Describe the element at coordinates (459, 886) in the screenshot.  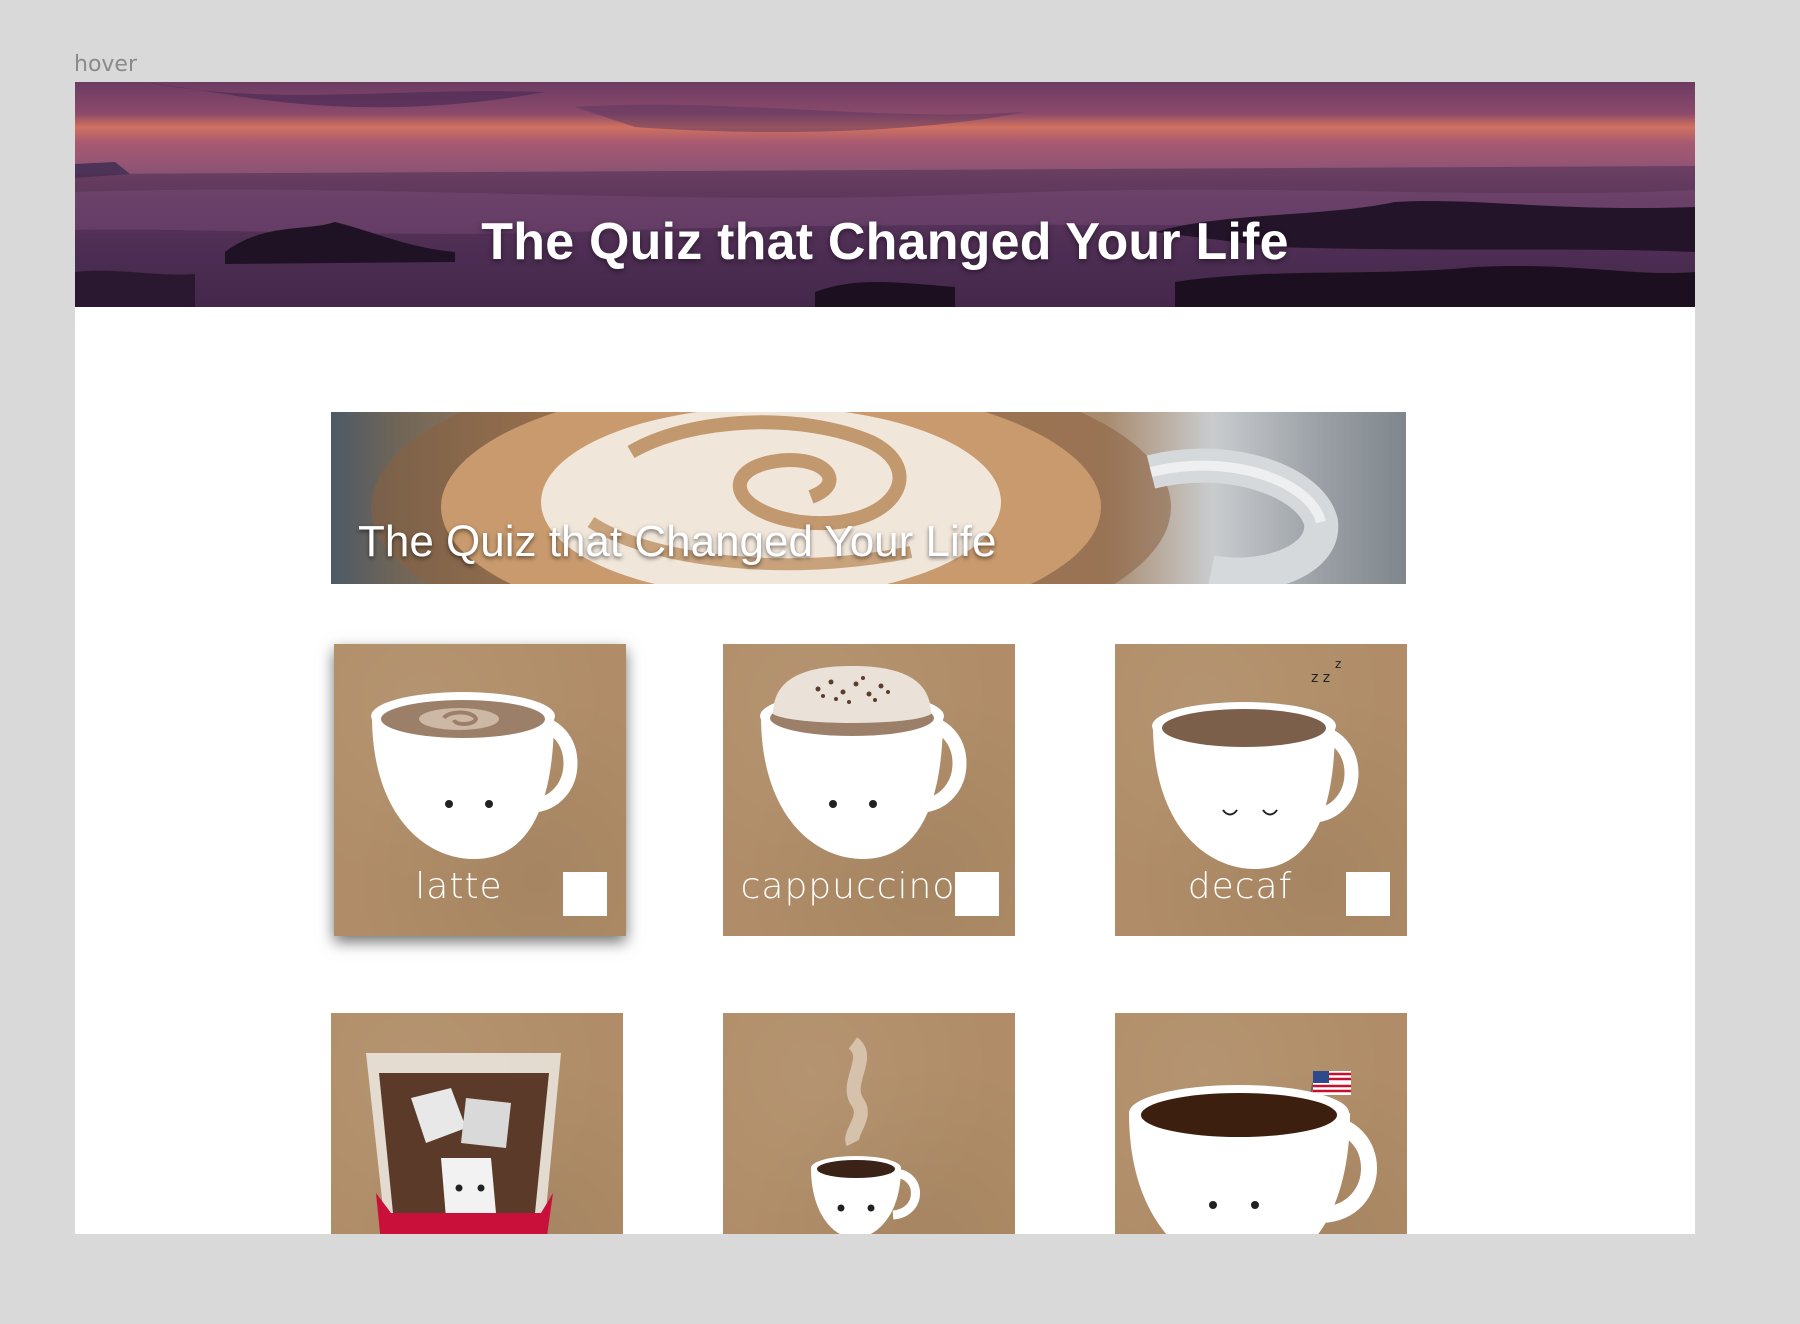
I see `card-label: latte` at that location.